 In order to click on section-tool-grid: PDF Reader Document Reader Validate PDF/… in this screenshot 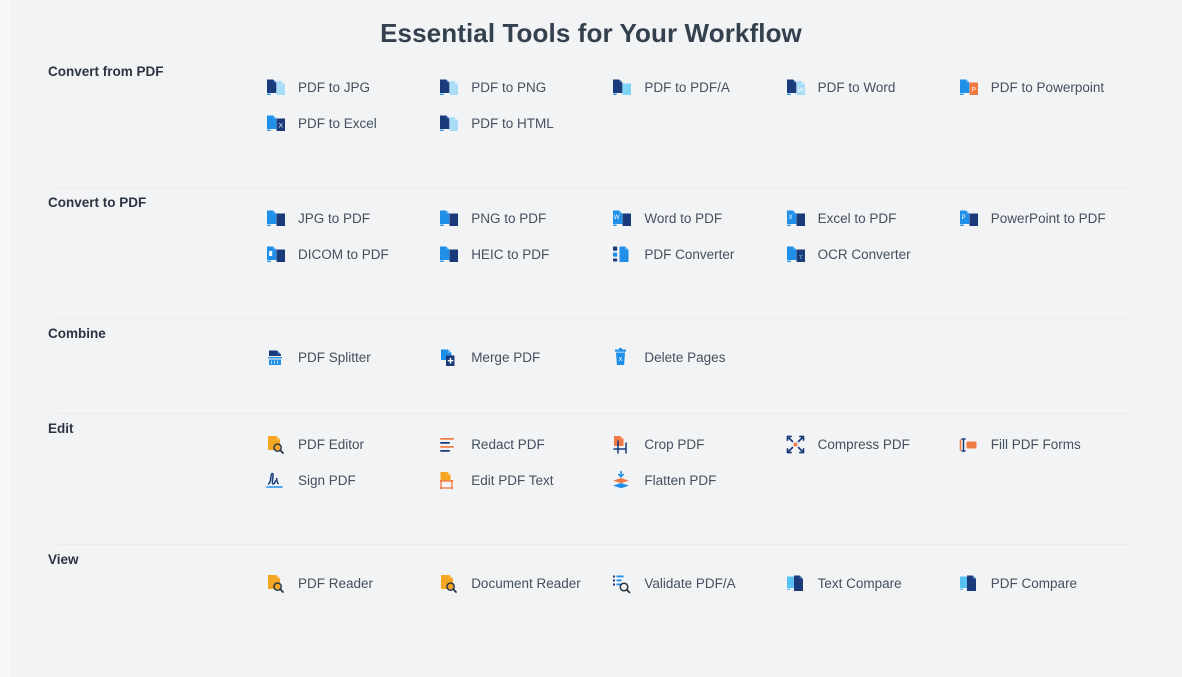, I will do `click(697, 573)`.